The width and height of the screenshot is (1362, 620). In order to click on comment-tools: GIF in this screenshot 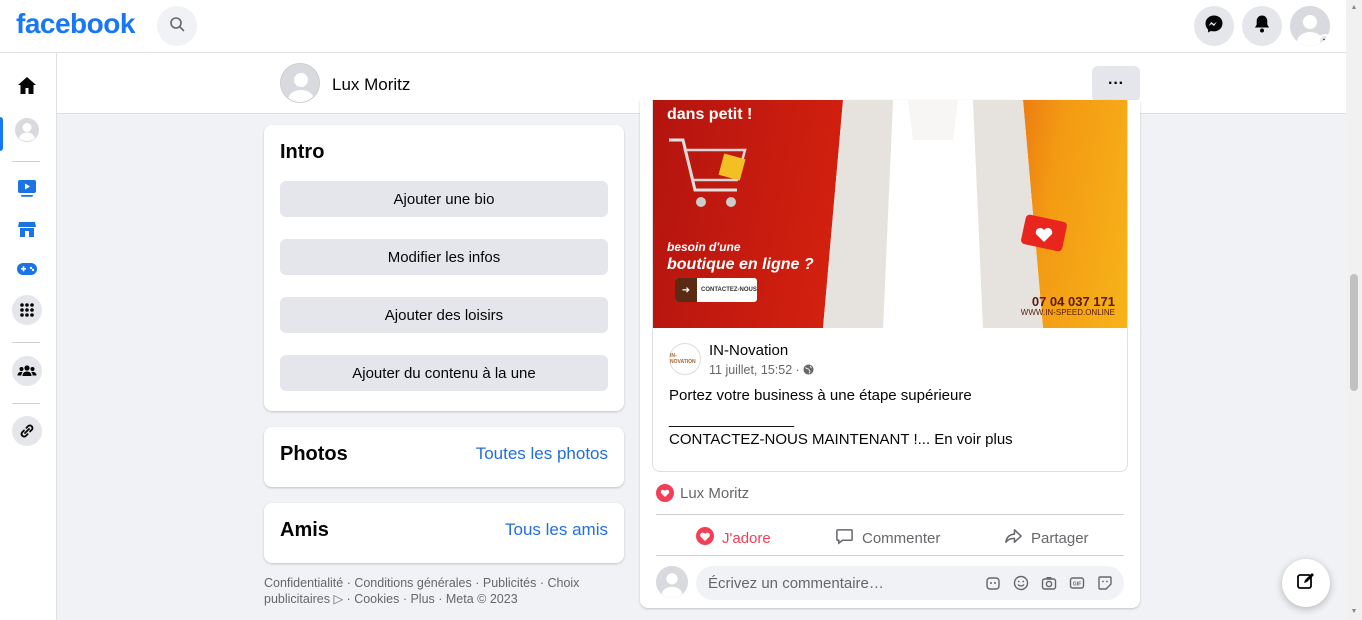, I will do `click(1049, 583)`.